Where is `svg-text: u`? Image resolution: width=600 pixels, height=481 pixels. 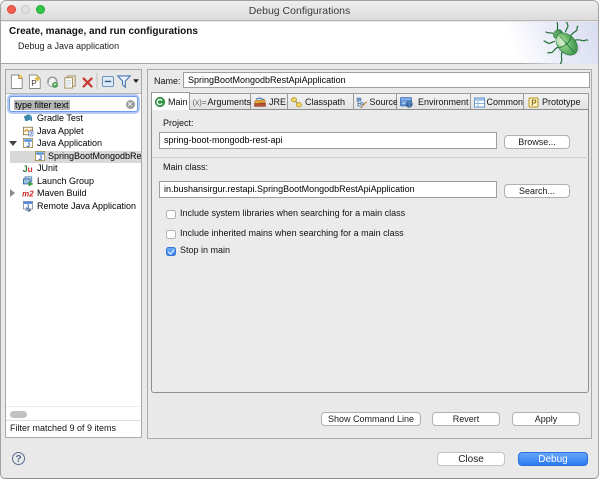
svg-text: u is located at coordinates (30, 169).